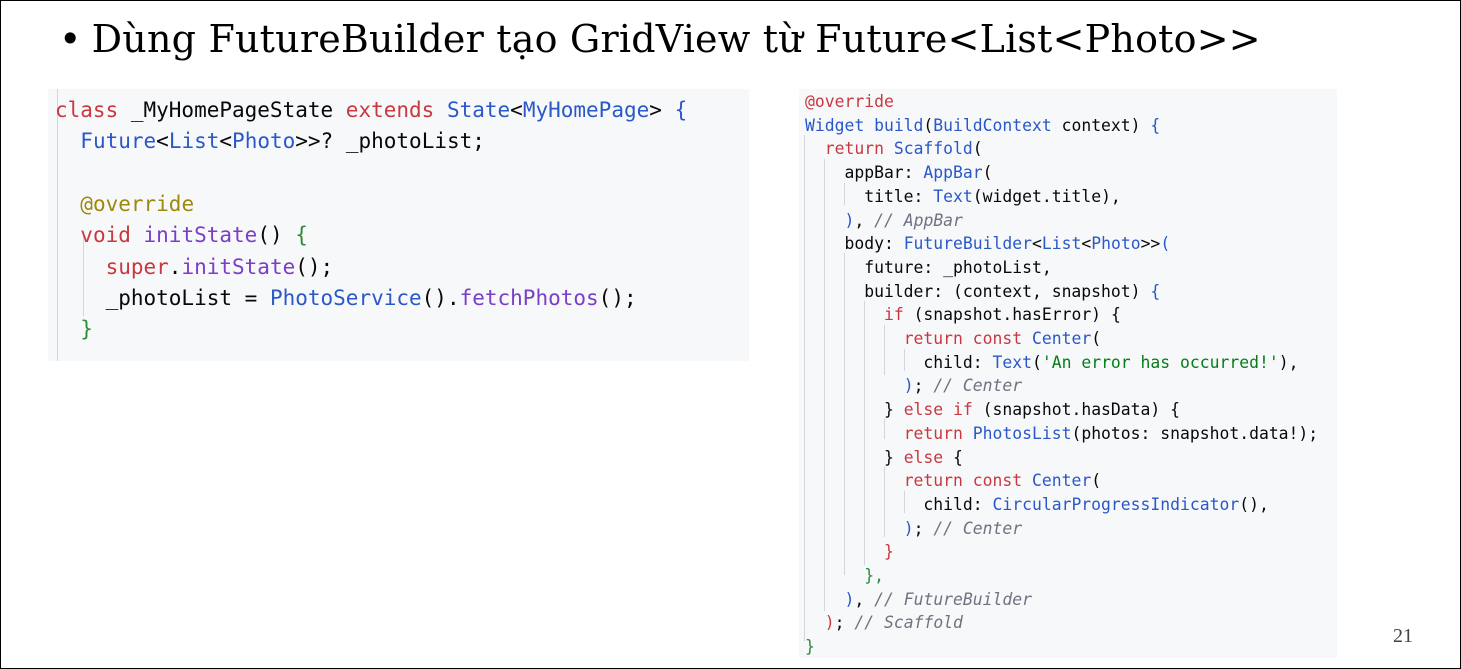 This screenshot has height=669, width=1461. What do you see at coordinates (899, 504) in the screenshot?
I see `code-token: child:` at bounding box center [899, 504].